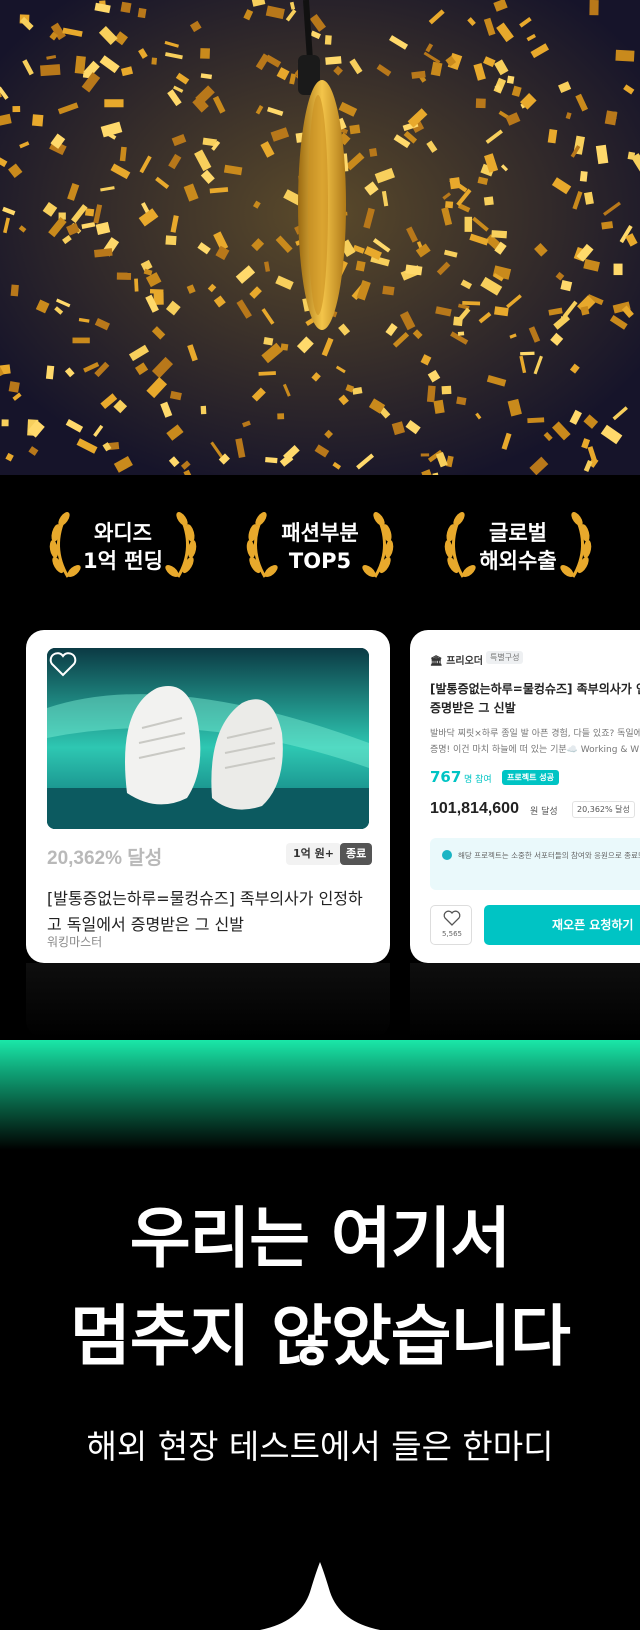 The image size is (640, 1630). What do you see at coordinates (208, 738) in the screenshot?
I see `shoe-image` at bounding box center [208, 738].